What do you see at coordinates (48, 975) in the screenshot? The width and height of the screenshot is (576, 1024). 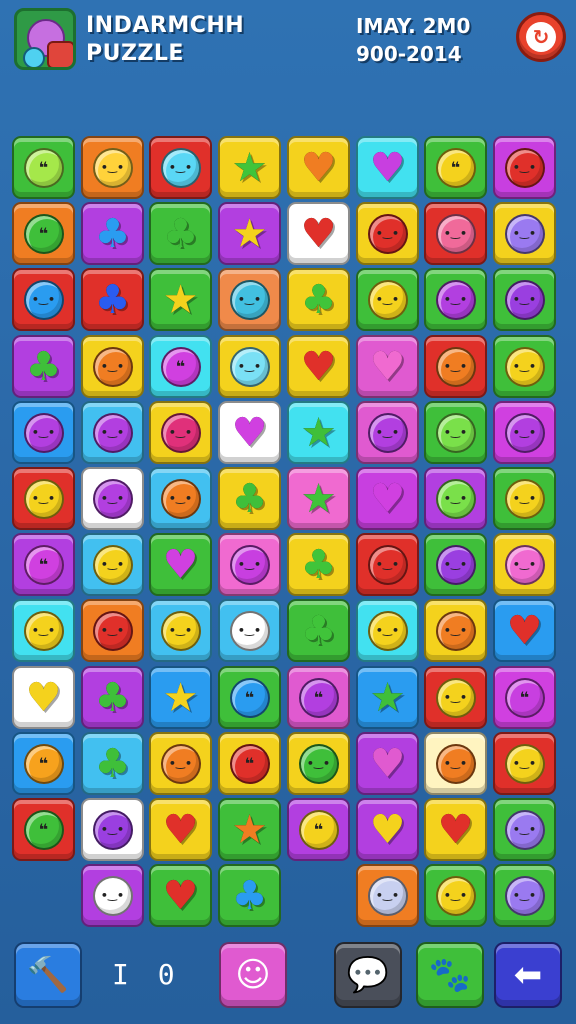 I see `hammer-button: 🔨` at bounding box center [48, 975].